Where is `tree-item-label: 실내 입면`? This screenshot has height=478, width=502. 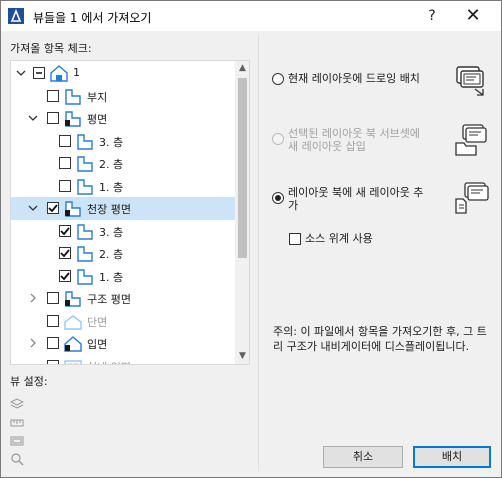 tree-item-label: 실내 입면 is located at coordinates (109, 362).